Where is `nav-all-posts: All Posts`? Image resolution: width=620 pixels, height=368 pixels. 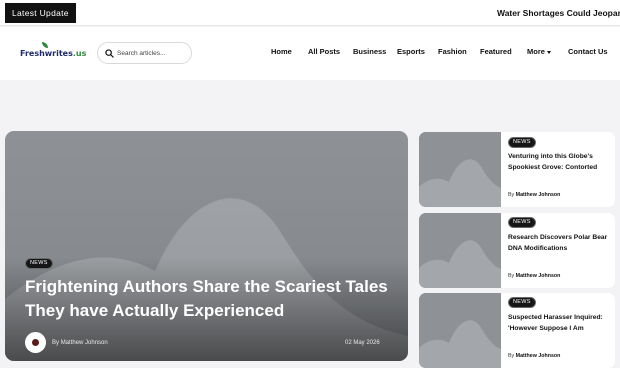 nav-all-posts: All Posts is located at coordinates (324, 51).